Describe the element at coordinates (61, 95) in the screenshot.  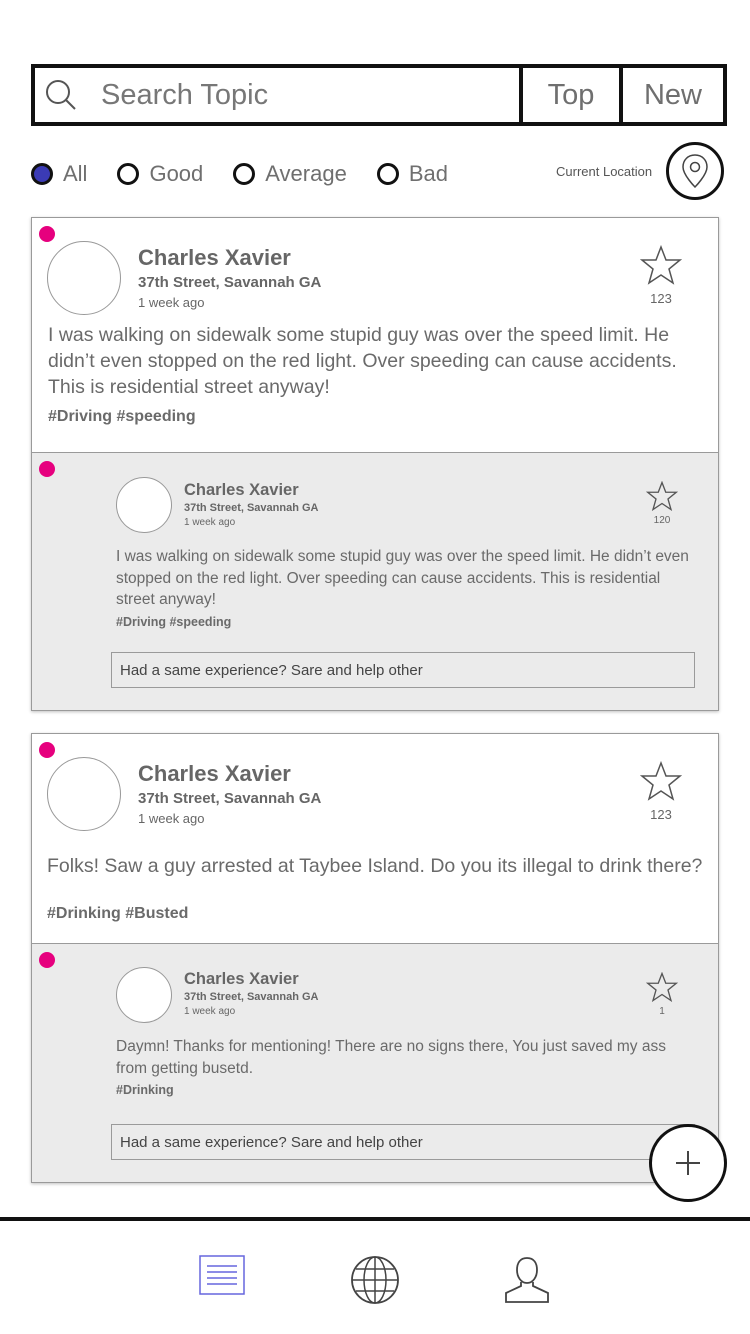
I see `search-icon` at that location.